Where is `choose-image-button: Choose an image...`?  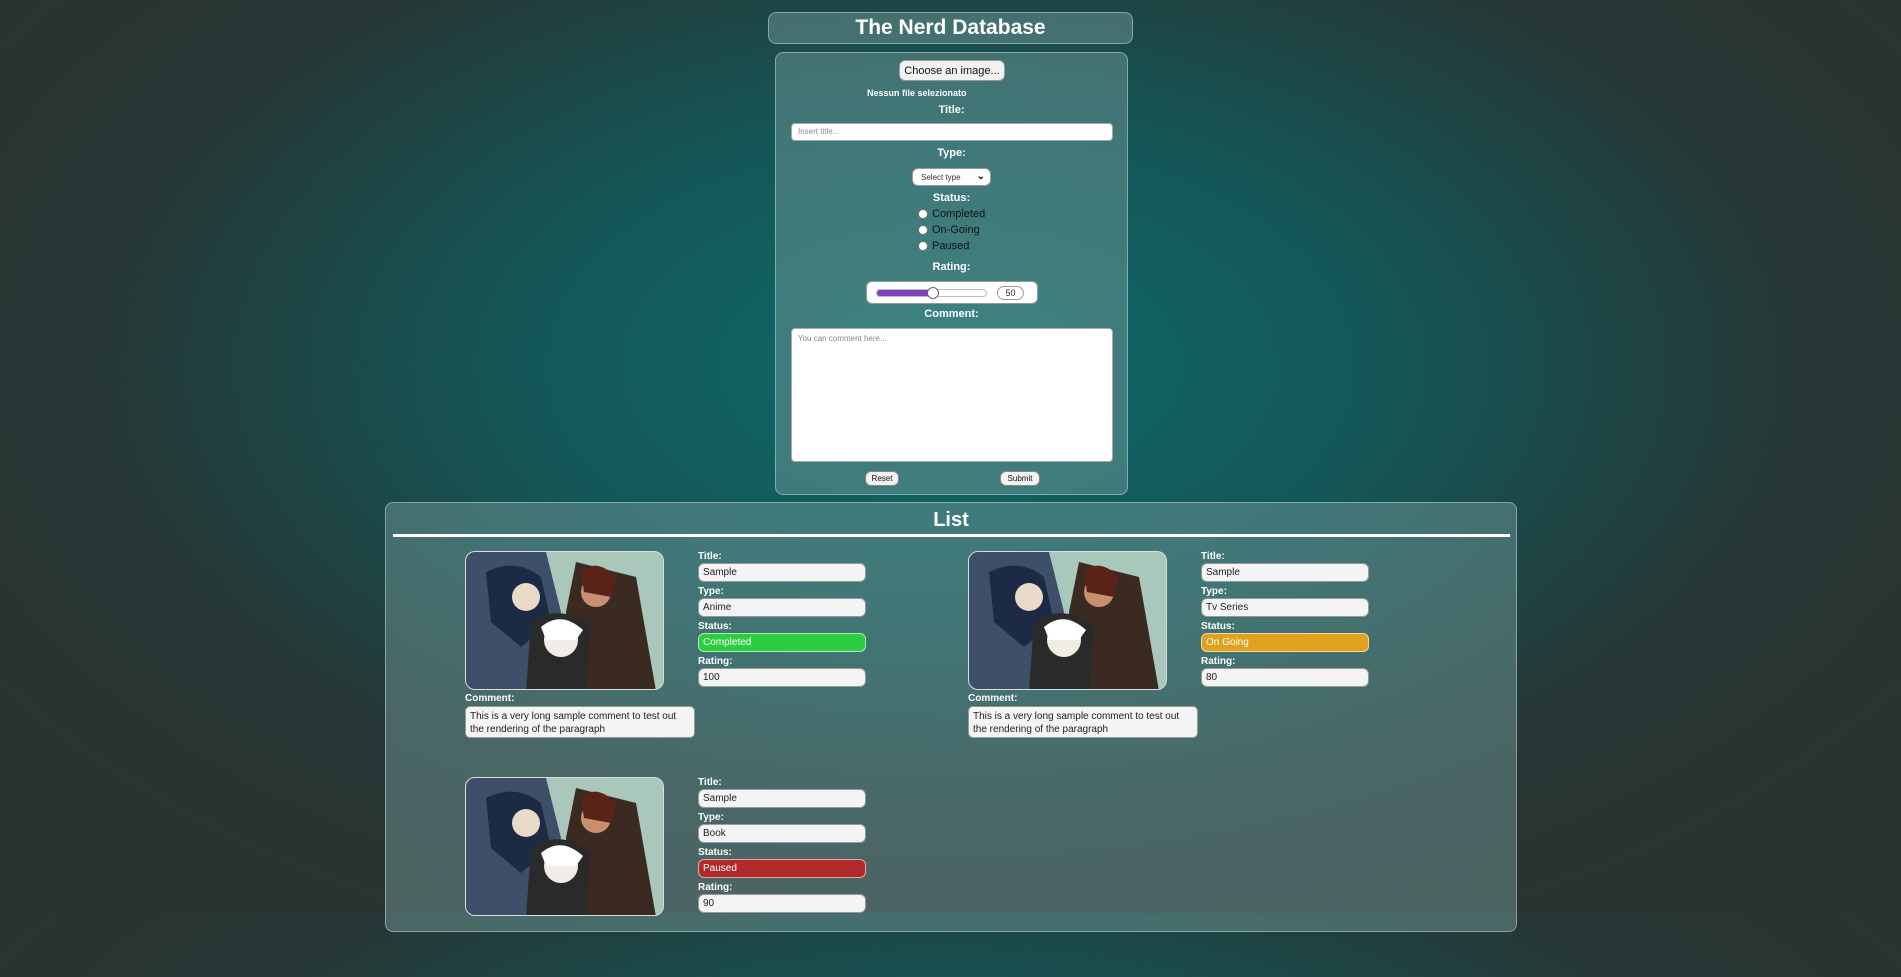
choose-image-button: Choose an image... is located at coordinates (952, 70).